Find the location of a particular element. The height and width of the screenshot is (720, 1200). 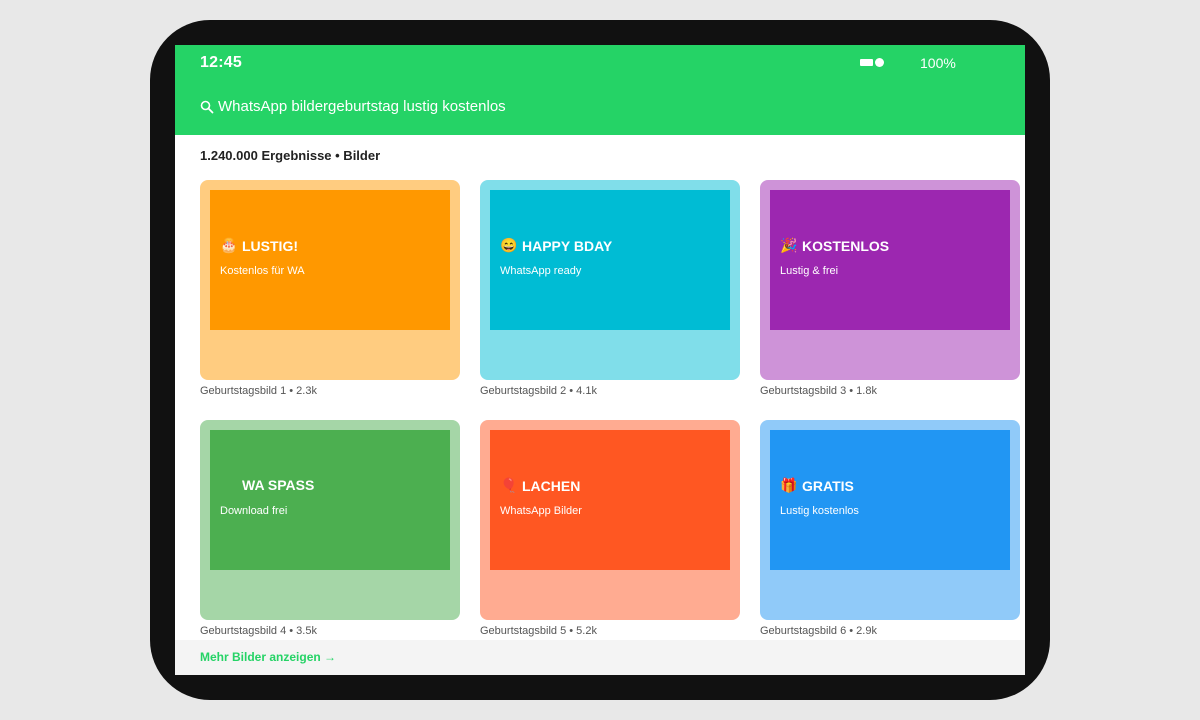

card-title-row: 🎁 GRATIS is located at coordinates (817, 485).